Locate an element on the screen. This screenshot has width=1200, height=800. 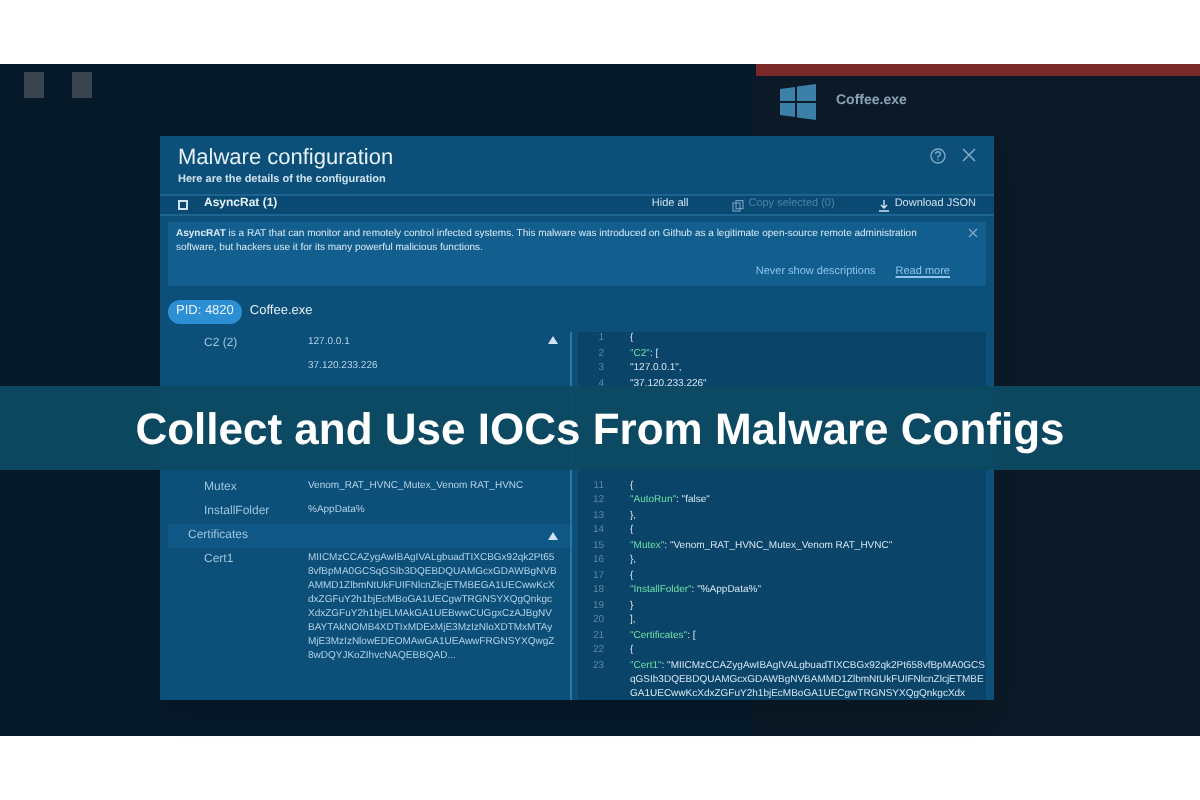
windows-logo-icon is located at coordinates (798, 102).